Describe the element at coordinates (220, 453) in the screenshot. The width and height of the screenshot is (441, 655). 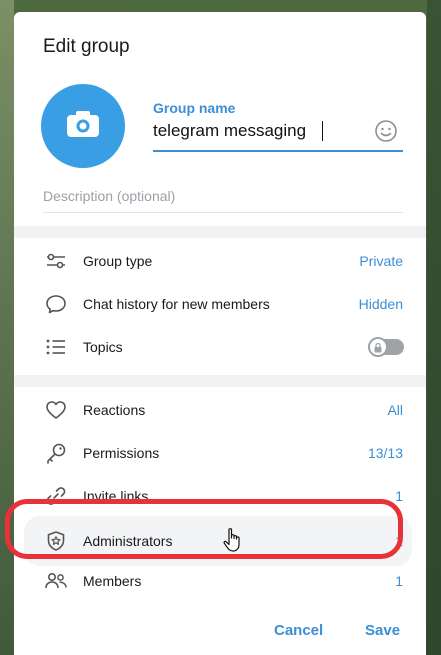
I see `permissions-row: Permissions 13/13` at that location.